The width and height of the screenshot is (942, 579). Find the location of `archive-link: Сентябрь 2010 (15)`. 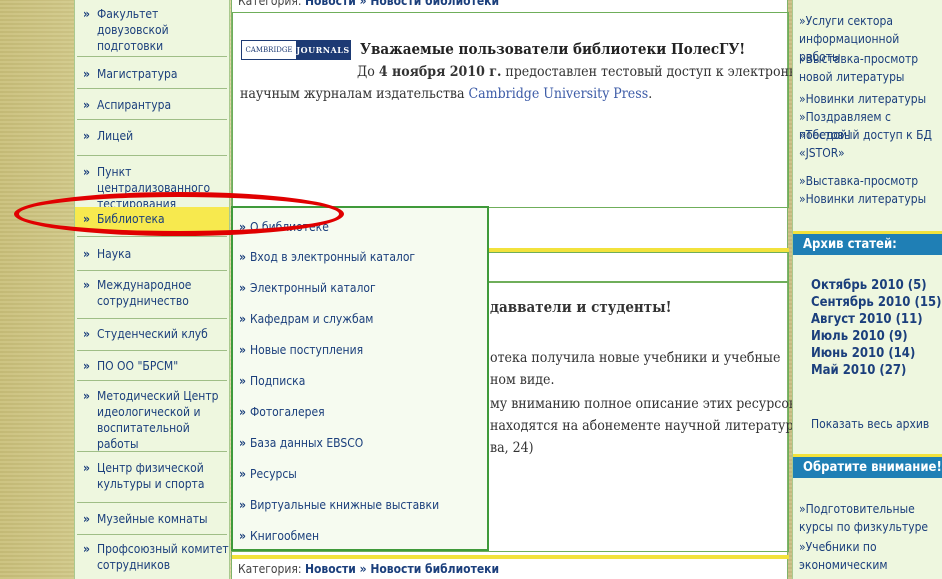

archive-link: Сентябрь 2010 (15) is located at coordinates (876, 302).